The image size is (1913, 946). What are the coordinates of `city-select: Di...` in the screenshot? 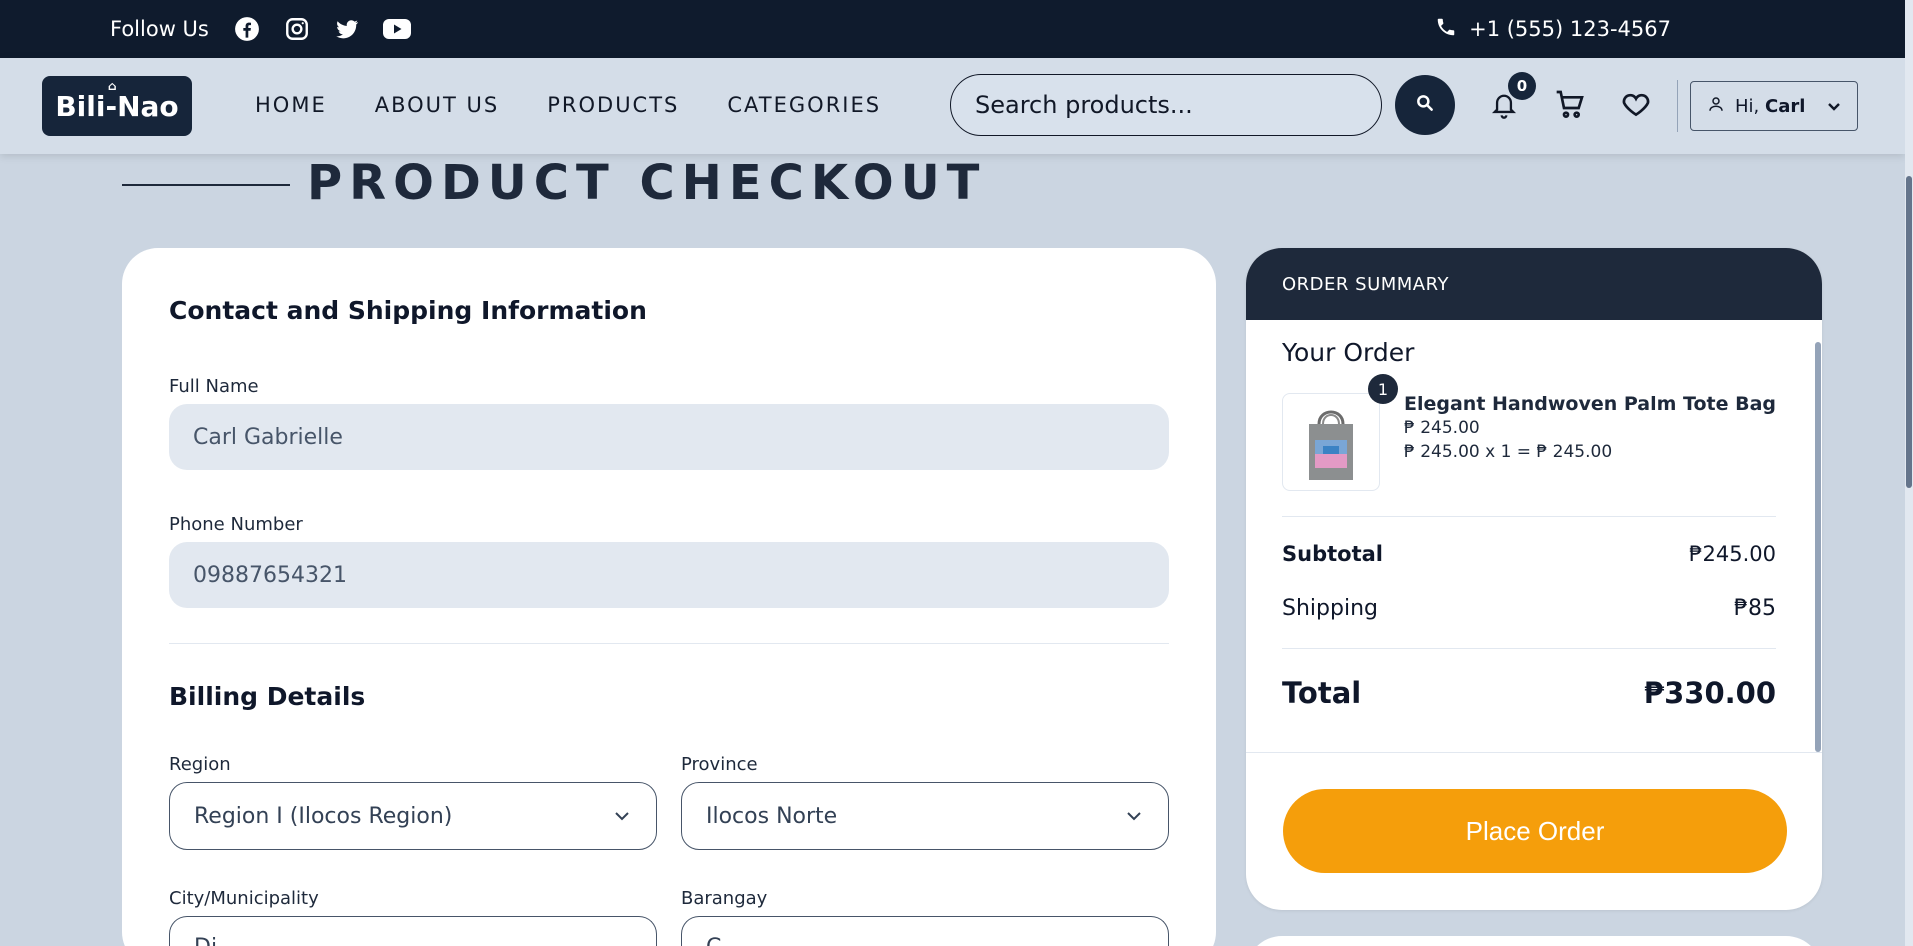 It's located at (413, 931).